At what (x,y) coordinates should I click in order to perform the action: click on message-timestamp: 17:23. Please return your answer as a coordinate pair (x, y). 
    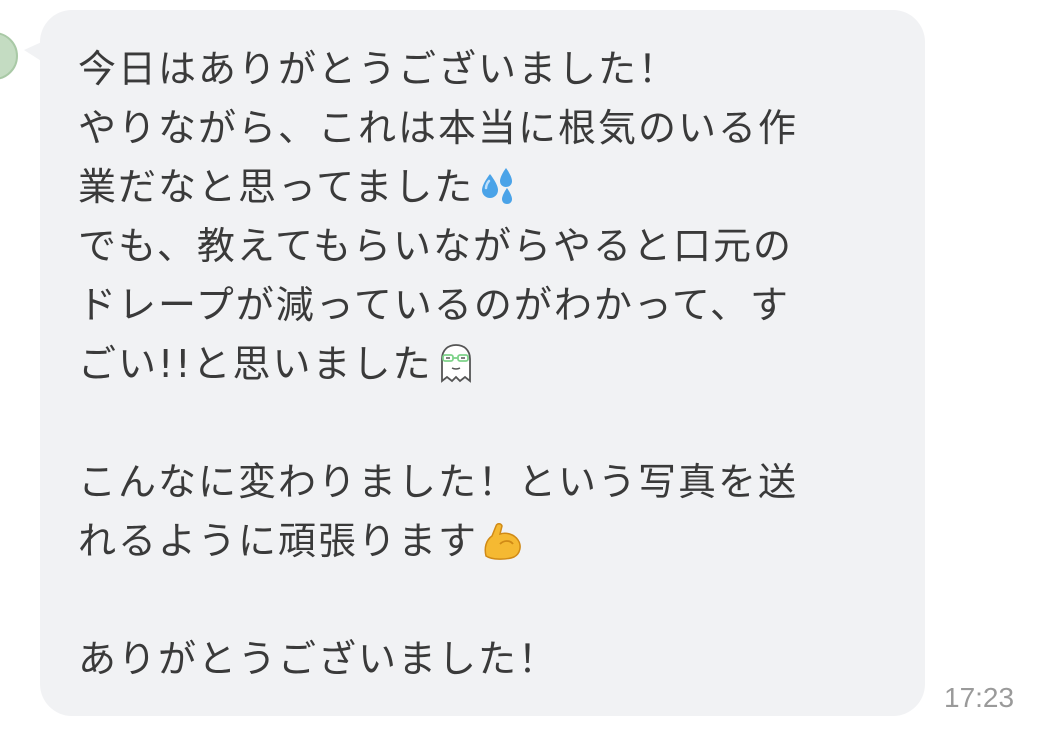
    Looking at the image, I should click on (979, 697).